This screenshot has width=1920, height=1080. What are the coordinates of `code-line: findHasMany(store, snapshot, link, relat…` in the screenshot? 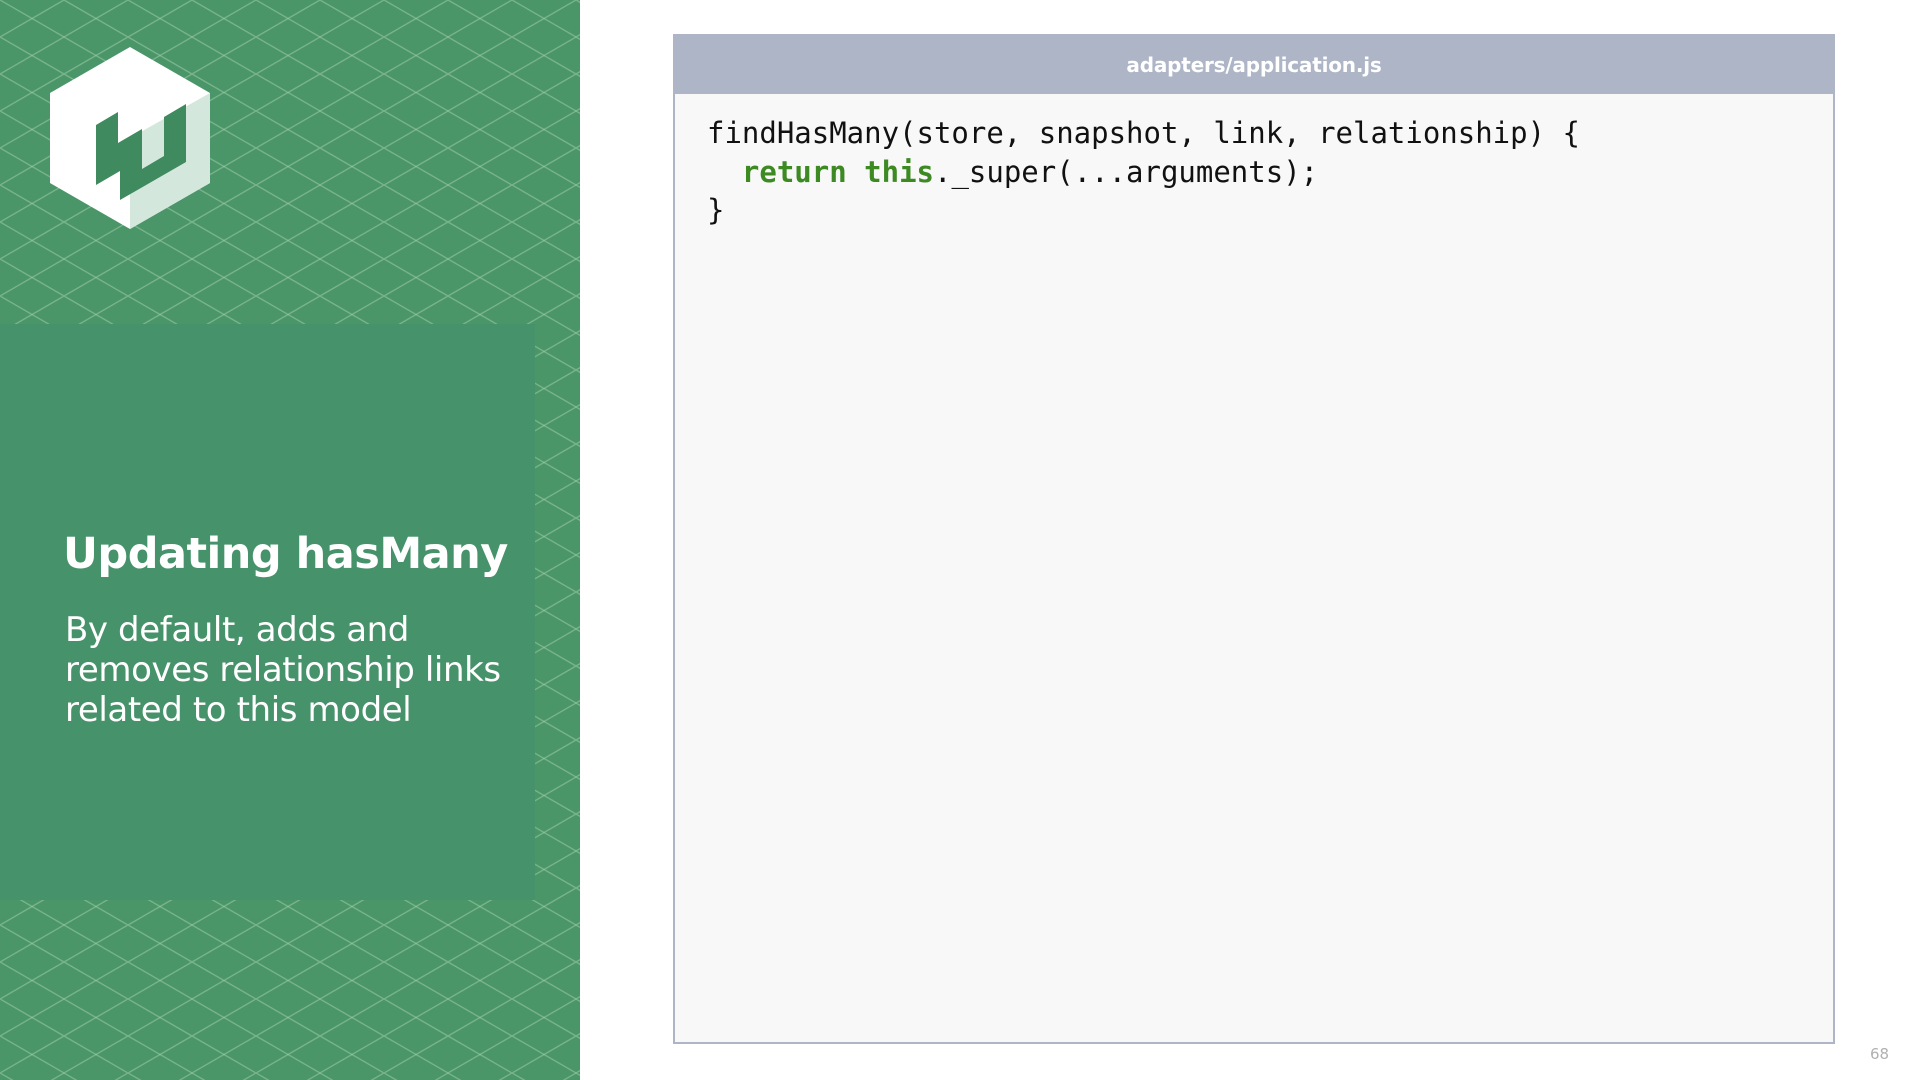 It's located at (1270, 133).